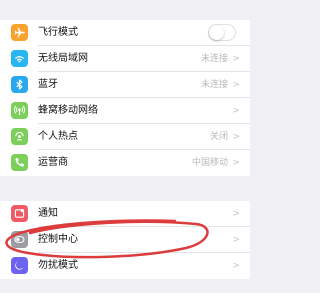 The image size is (320, 293). I want to click on bluetooth-status: 未连接, so click(214, 85).